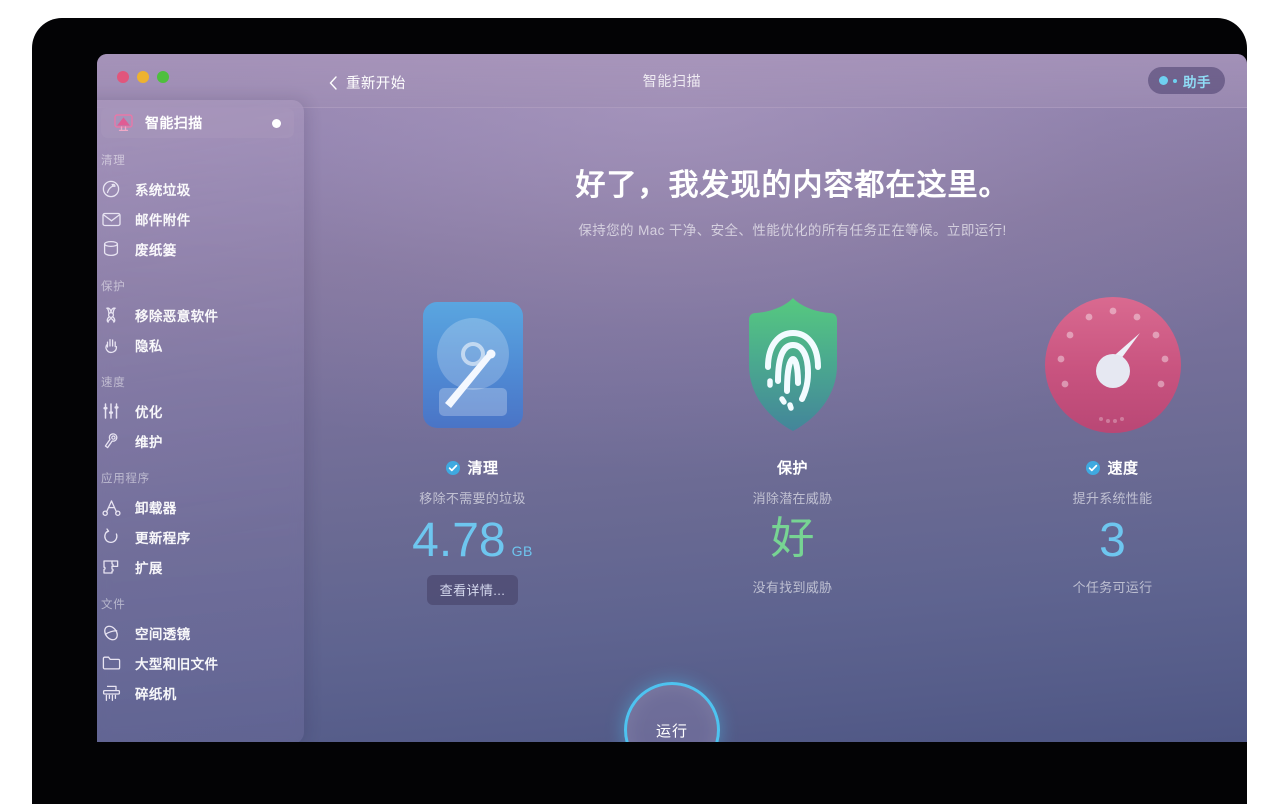 The height and width of the screenshot is (804, 1279). I want to click on uninstaller-icon, so click(111, 507).